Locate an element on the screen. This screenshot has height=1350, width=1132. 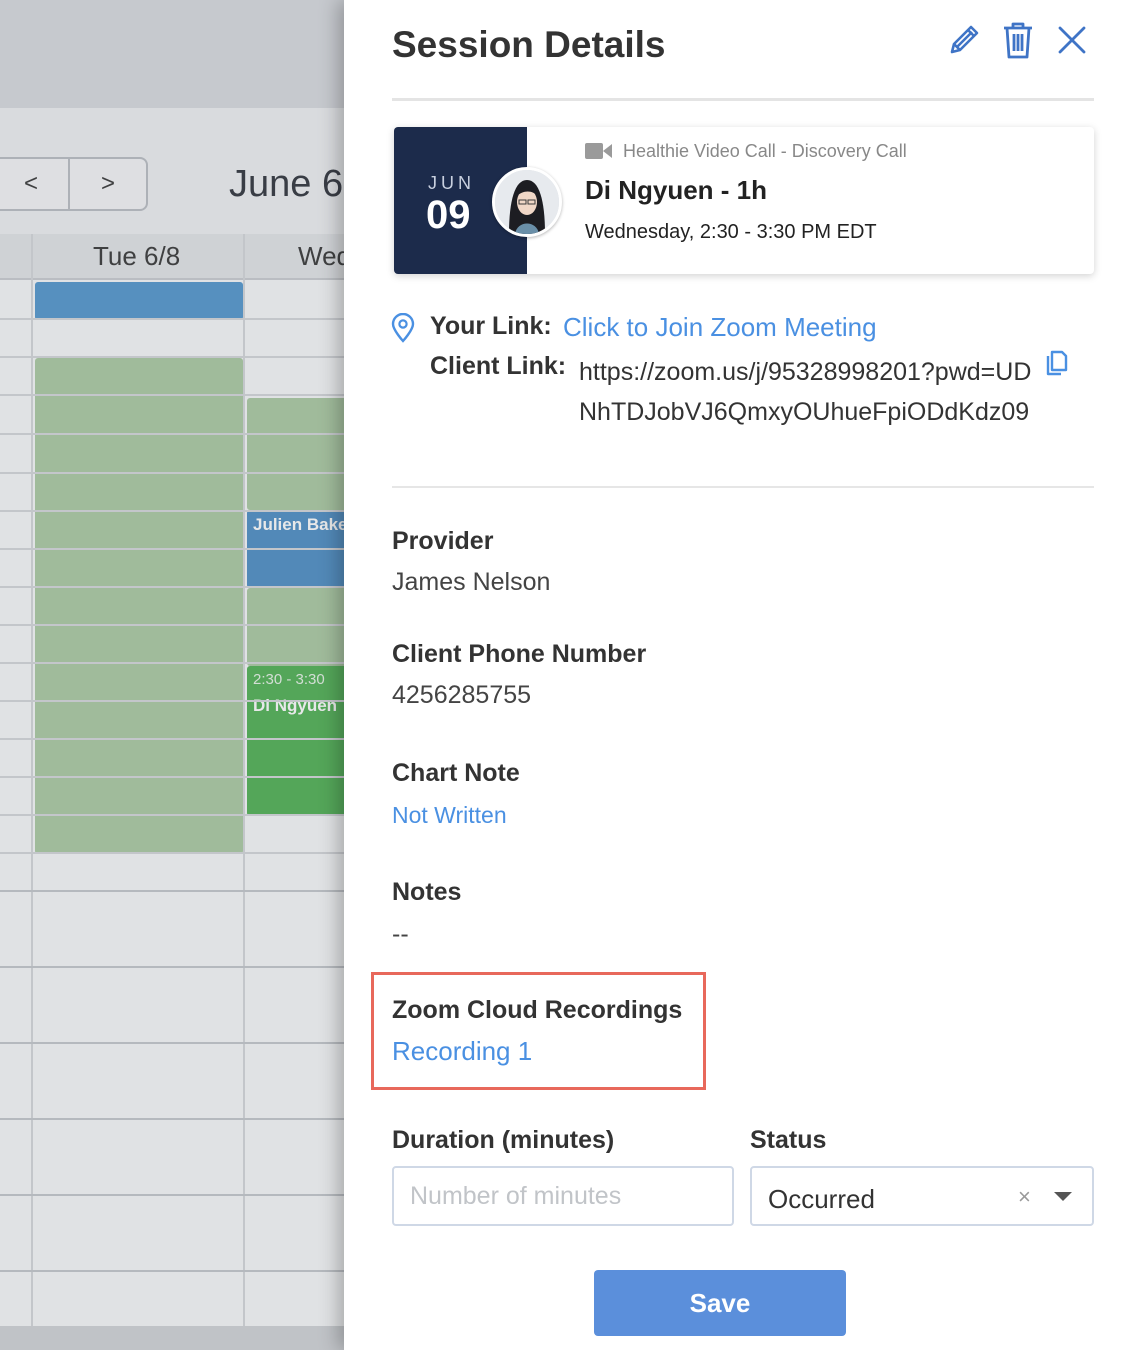
appointment-time: Wednesday, 2:30 - 3:30 PM EDT is located at coordinates (731, 232).